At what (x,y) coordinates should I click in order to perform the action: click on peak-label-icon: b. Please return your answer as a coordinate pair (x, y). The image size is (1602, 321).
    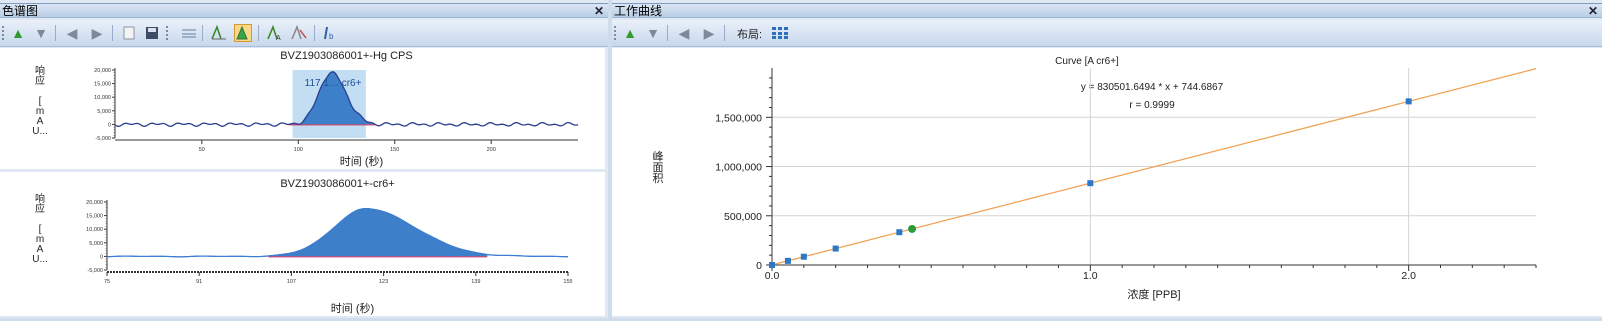
    Looking at the image, I should click on (331, 33).